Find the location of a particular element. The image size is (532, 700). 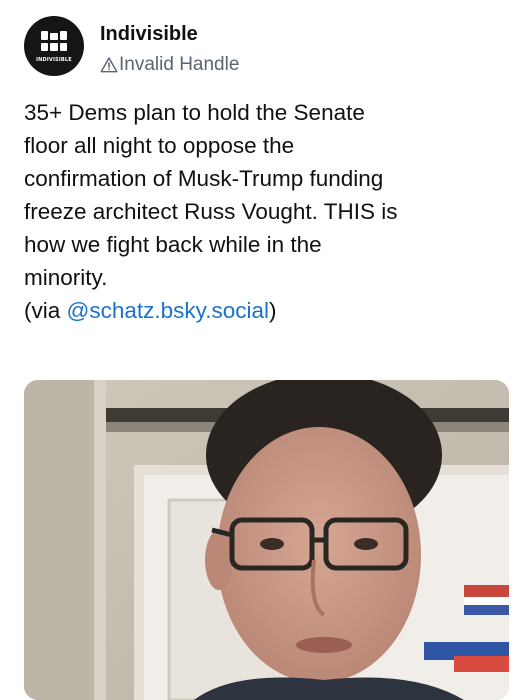

post-text-line: 35+ Dems plan to hold the Senate is located at coordinates (194, 112).